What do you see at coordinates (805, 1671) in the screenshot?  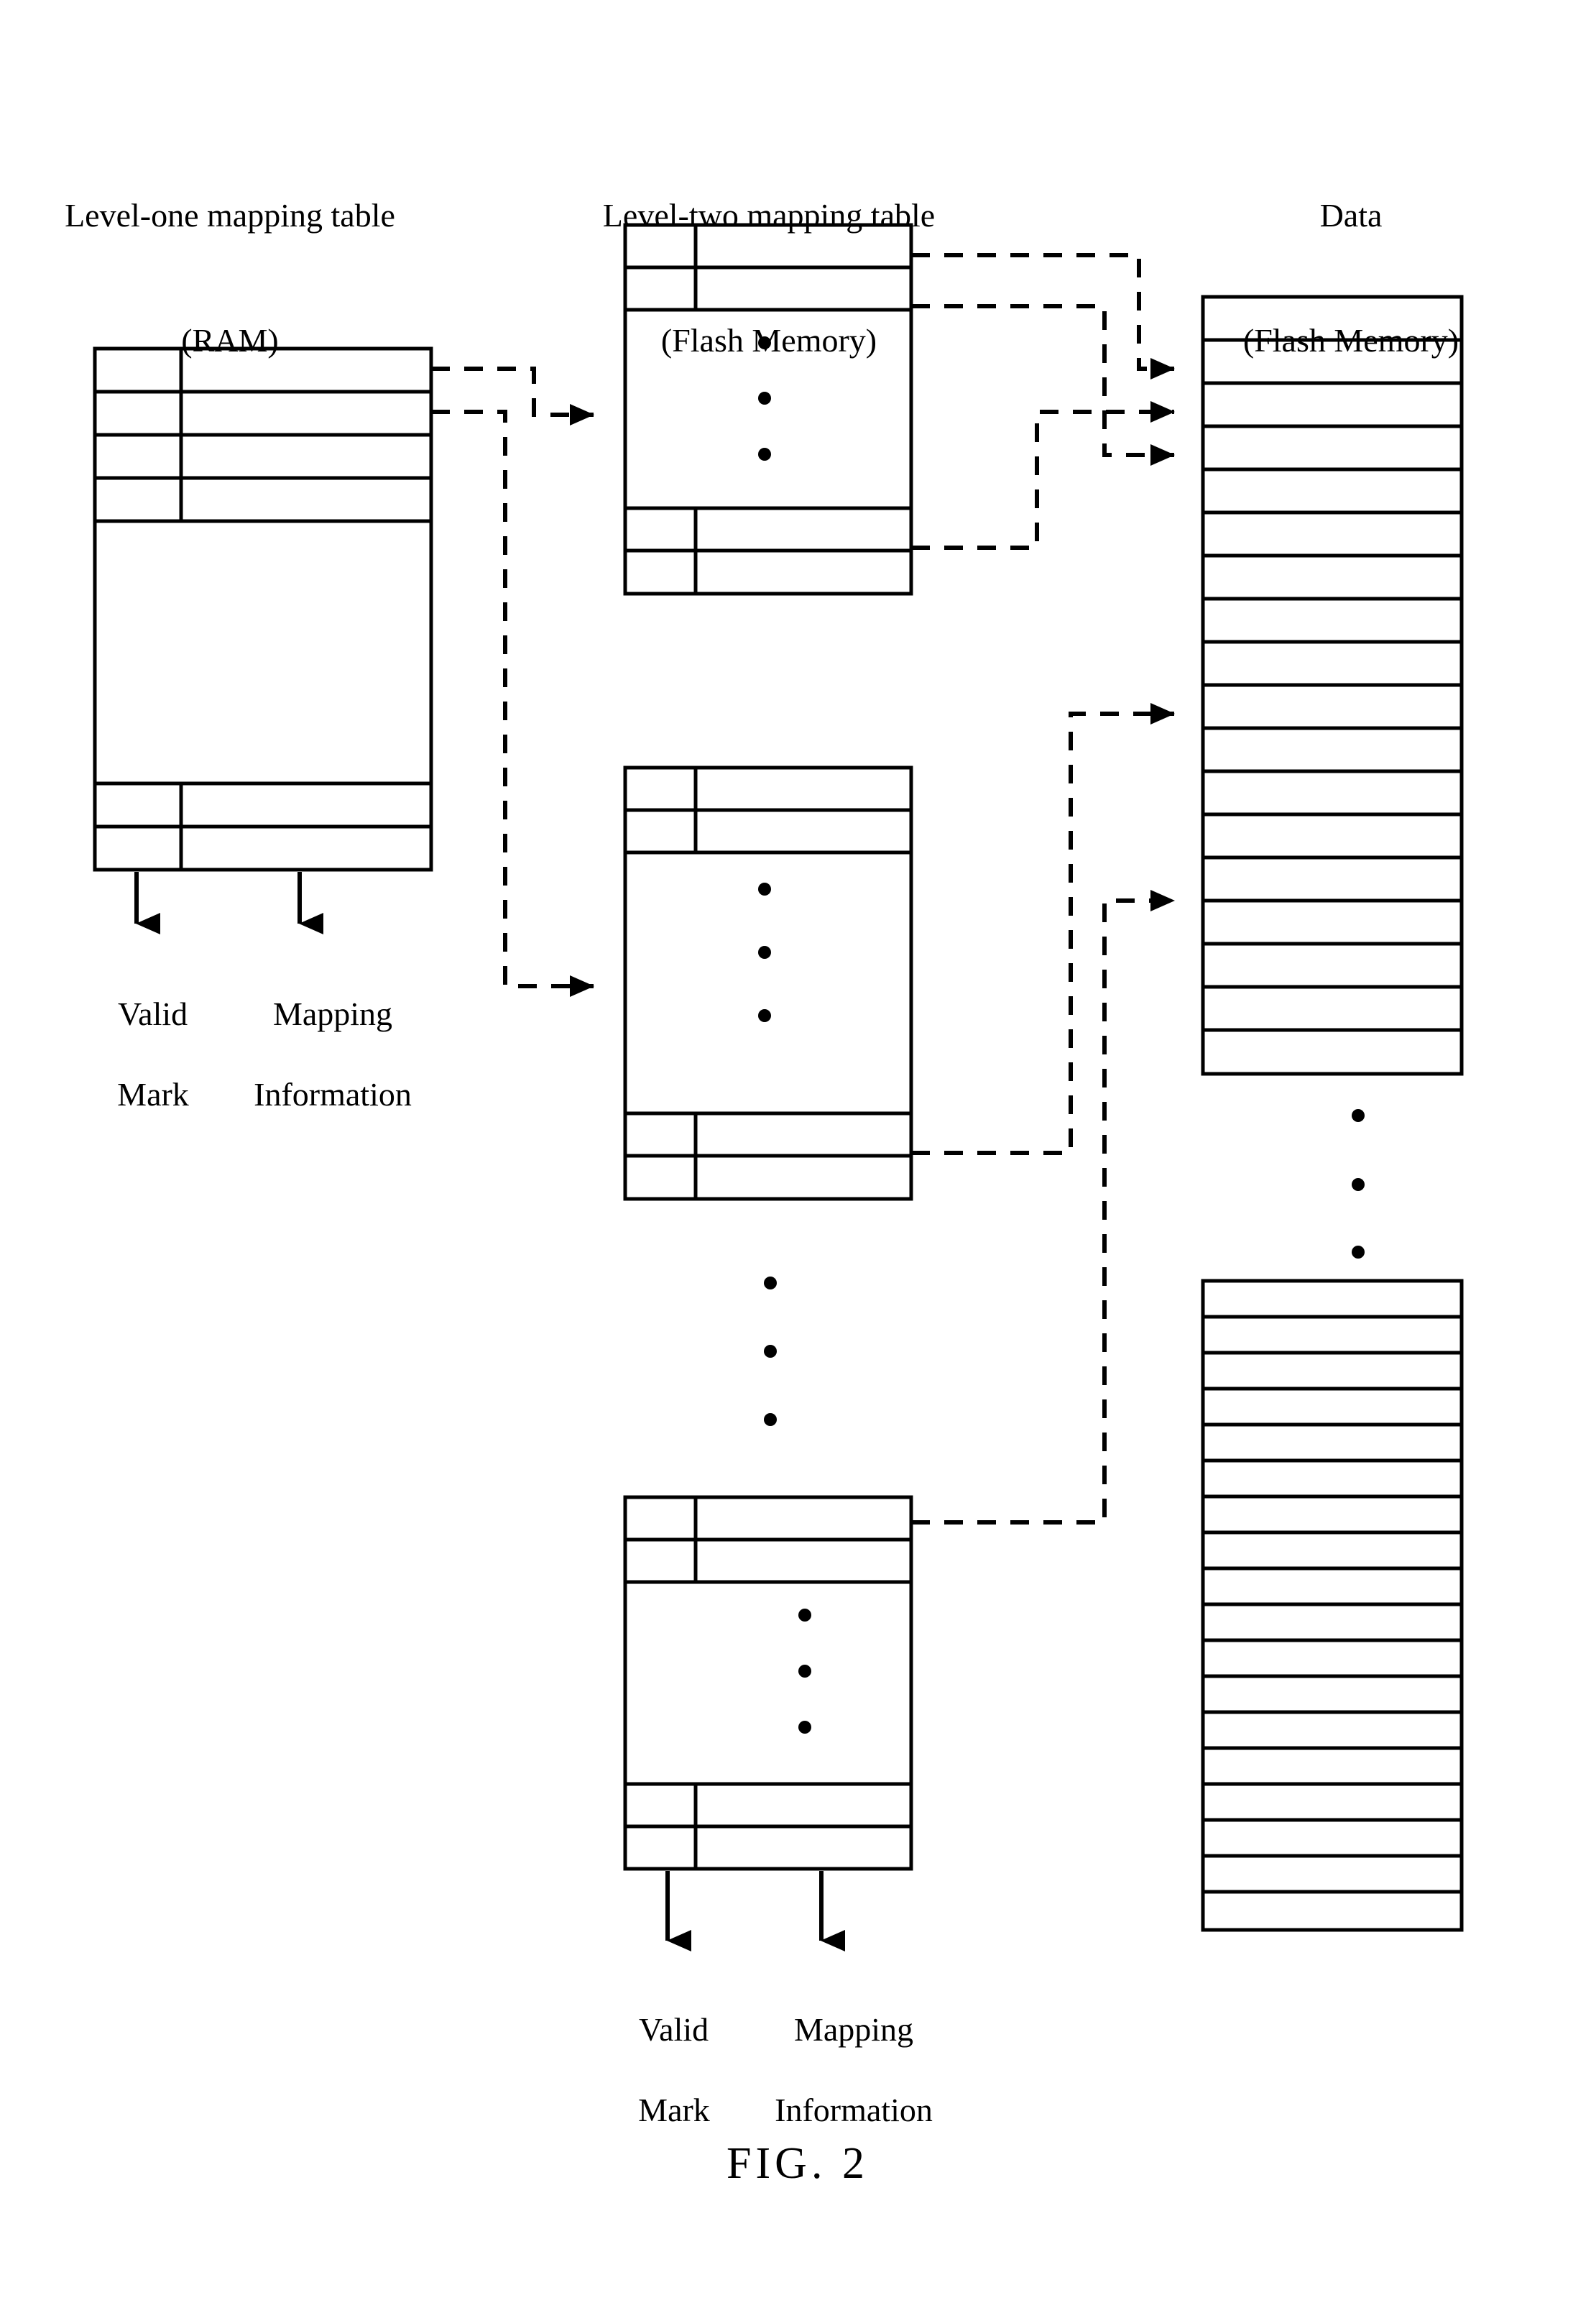 I see `level-two-table-3-ellipsis` at bounding box center [805, 1671].